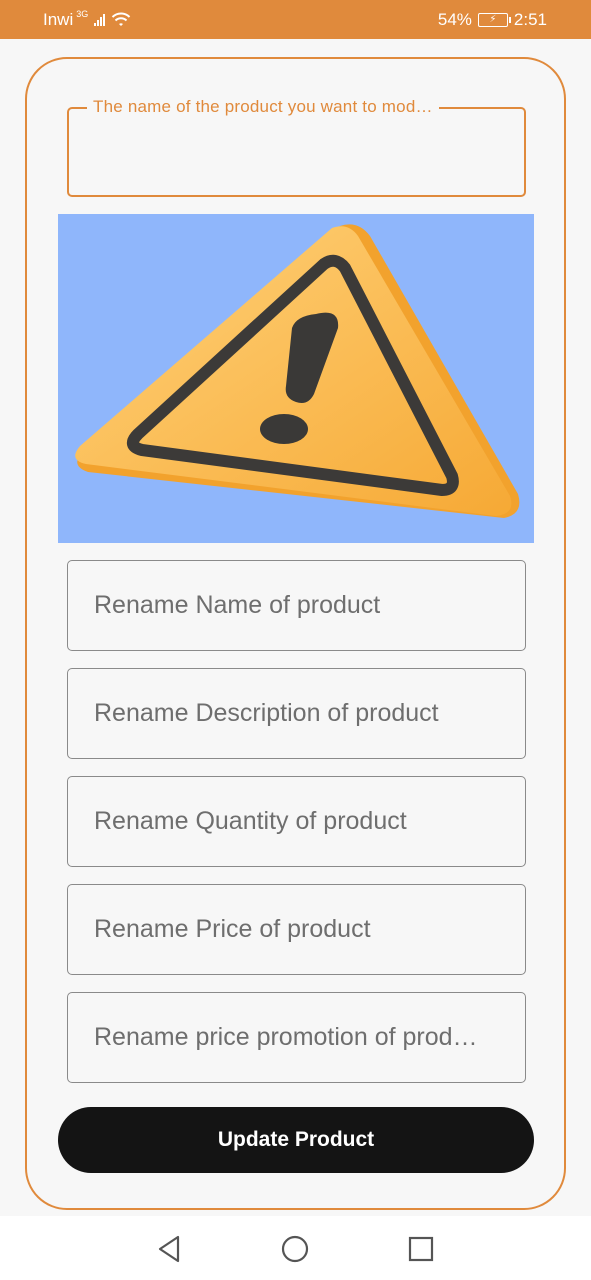 Image resolution: width=591 pixels, height=1280 pixels. I want to click on system-nav-bar, so click(295, 1248).